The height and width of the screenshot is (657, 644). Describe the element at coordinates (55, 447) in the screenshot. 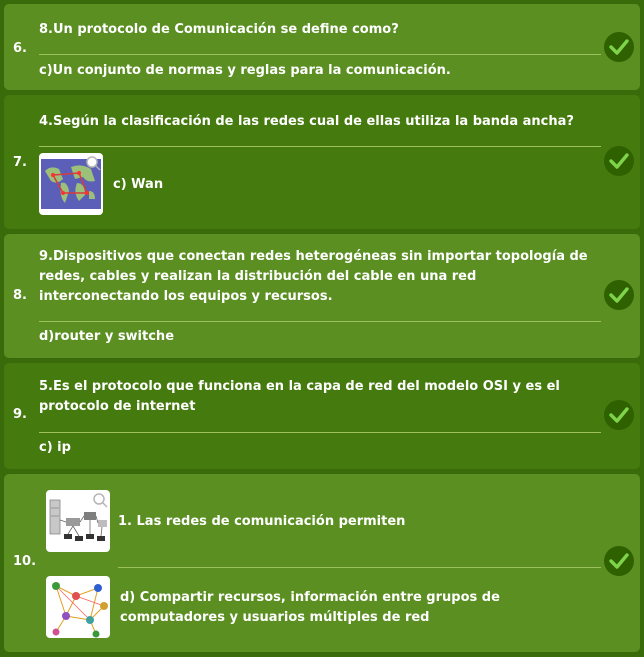

I see `answer-text: c) ip` at that location.